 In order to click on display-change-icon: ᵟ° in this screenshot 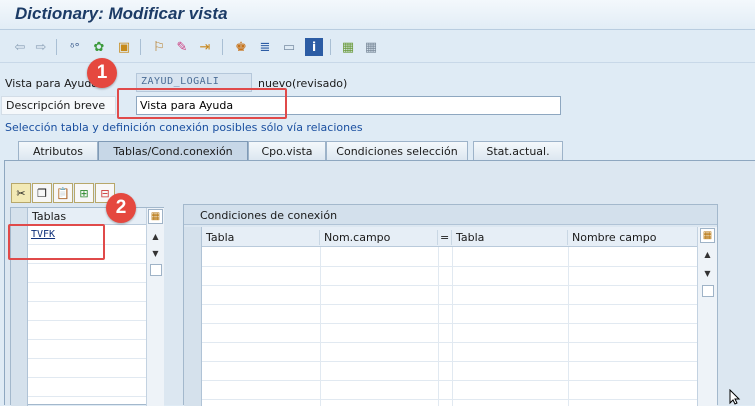, I will do `click(75, 47)`.